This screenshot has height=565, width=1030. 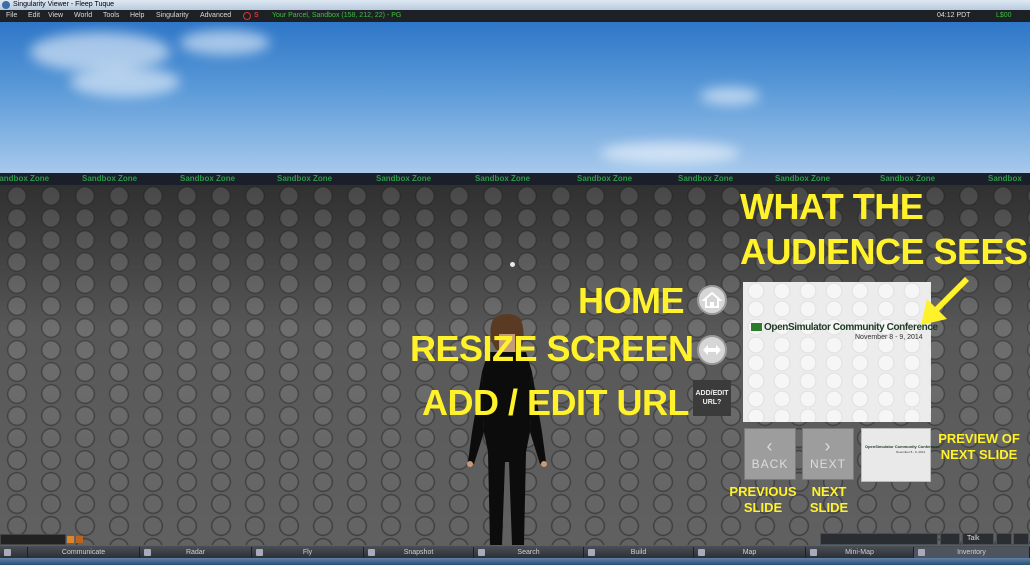 I want to click on menu-file: File, so click(x=11, y=16).